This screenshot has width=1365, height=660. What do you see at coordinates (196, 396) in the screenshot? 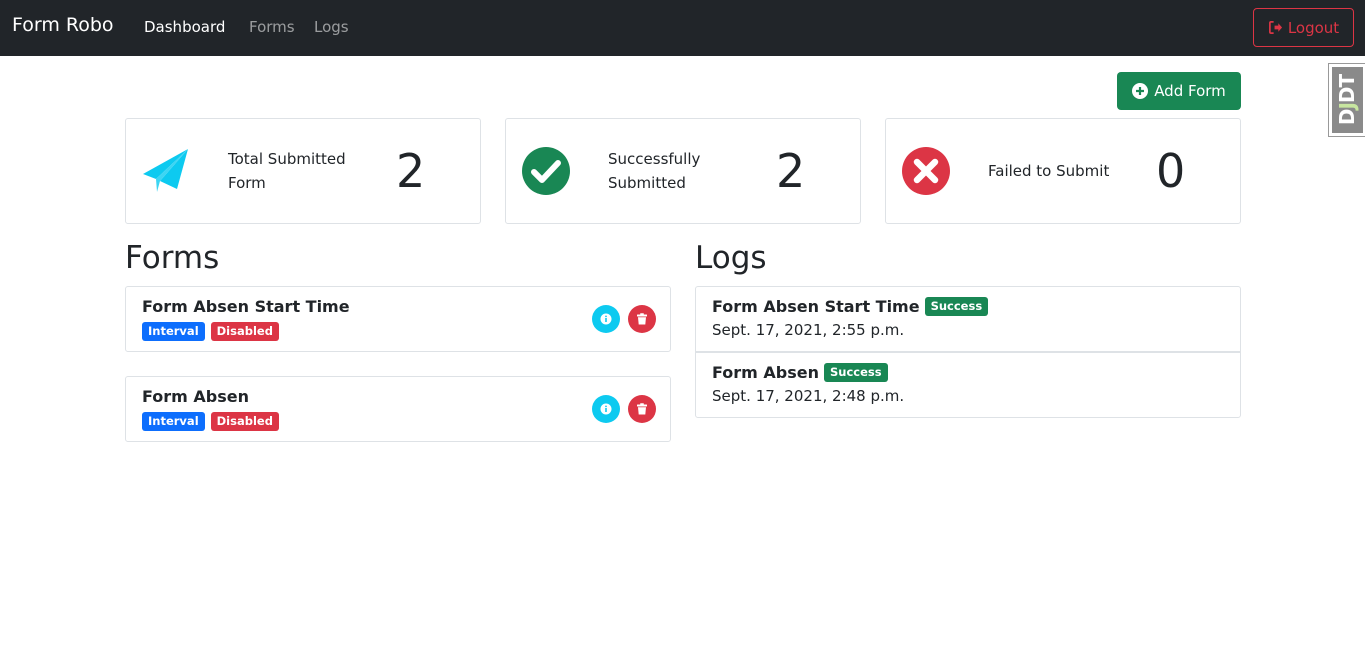
I see `form-name: Form Absen` at bounding box center [196, 396].